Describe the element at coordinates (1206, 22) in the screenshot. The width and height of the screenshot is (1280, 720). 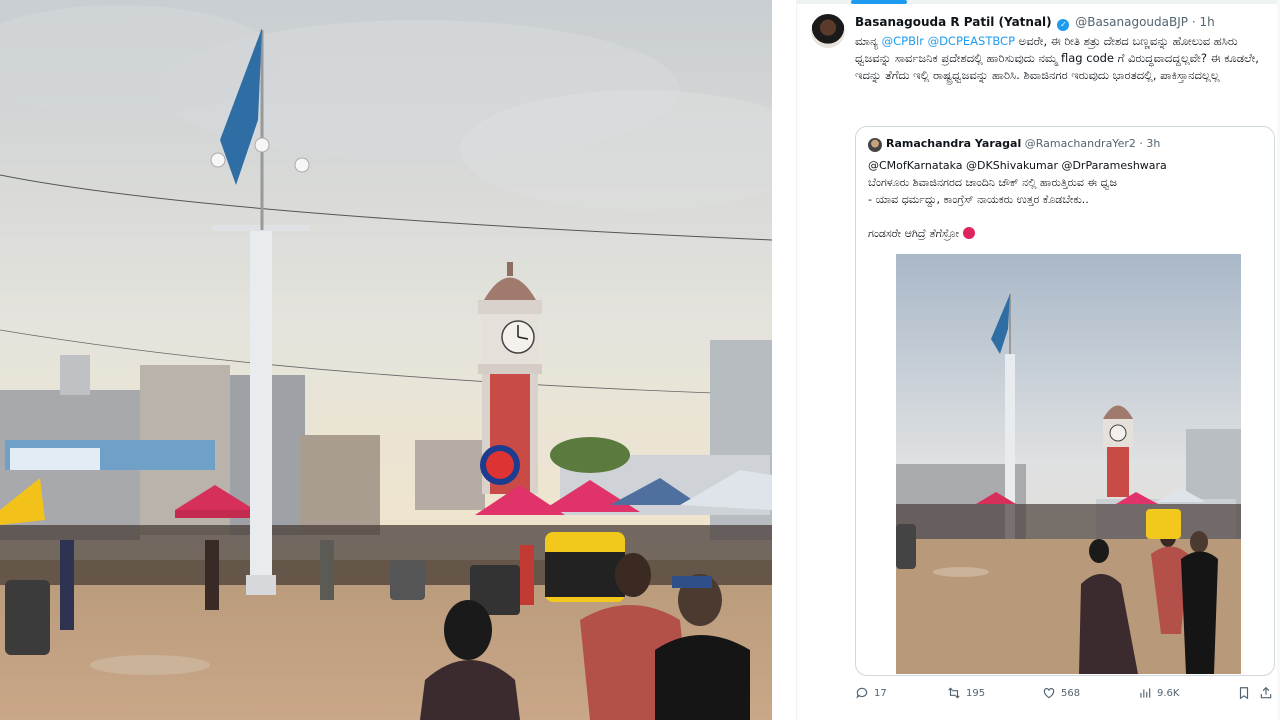
I see `tweet-time: 1h` at that location.